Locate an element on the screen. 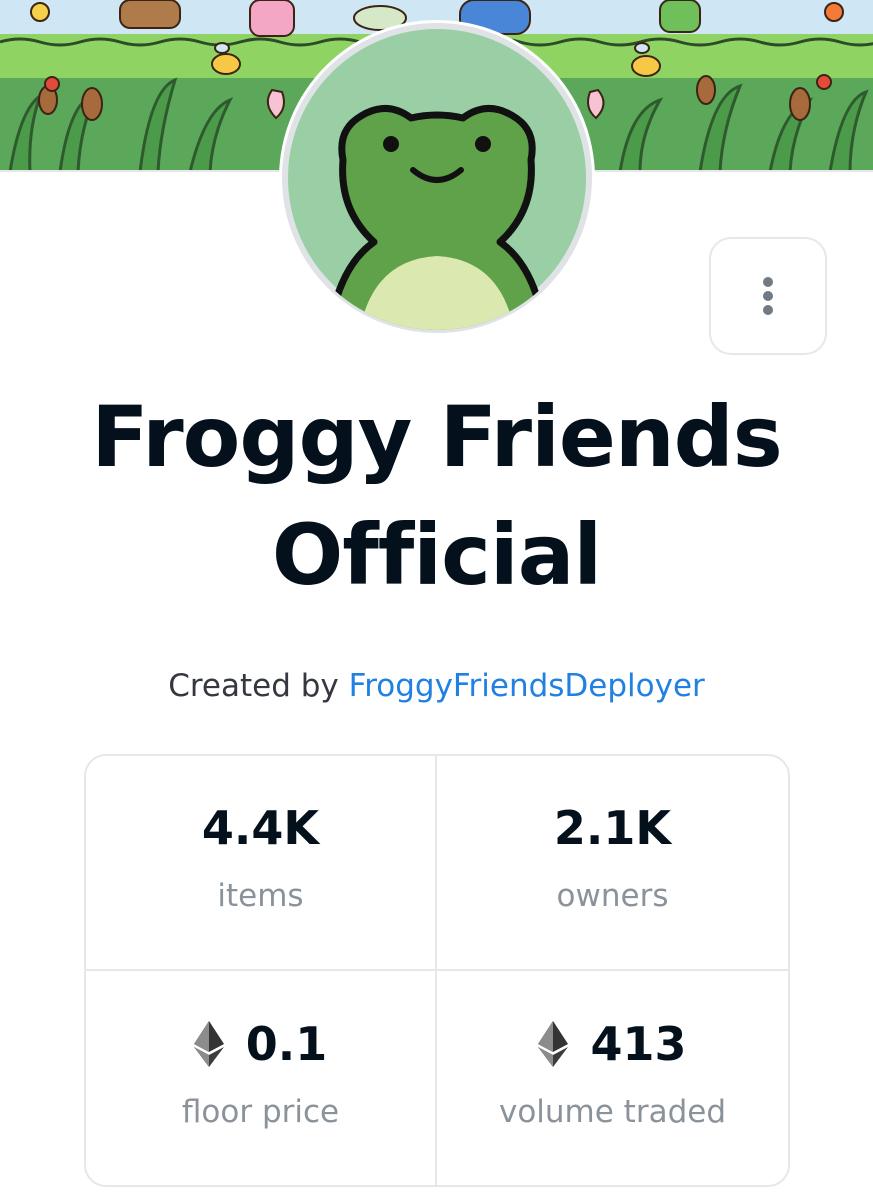 This screenshot has width=873, height=1200. created-by-label: Created by is located at coordinates (253, 686).